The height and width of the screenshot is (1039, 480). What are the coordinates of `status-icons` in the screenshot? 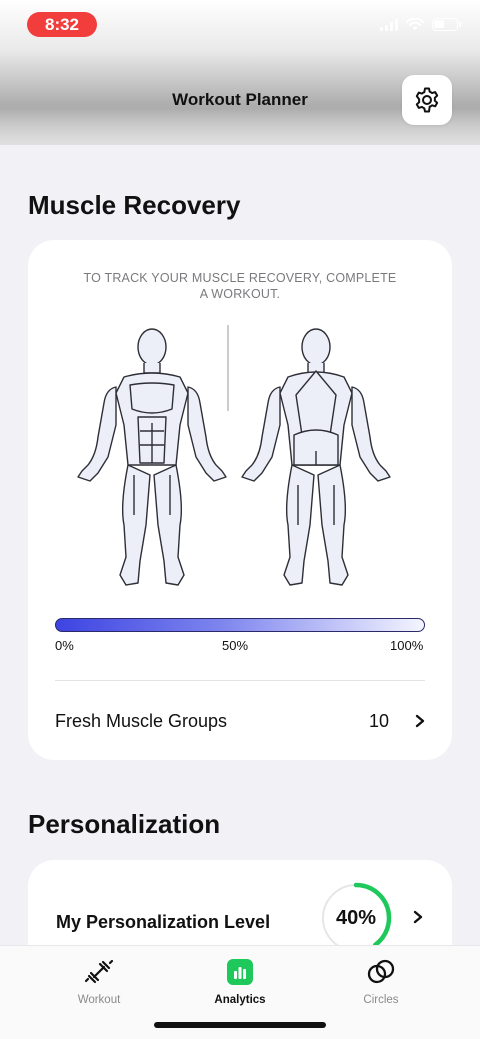 It's located at (420, 24).